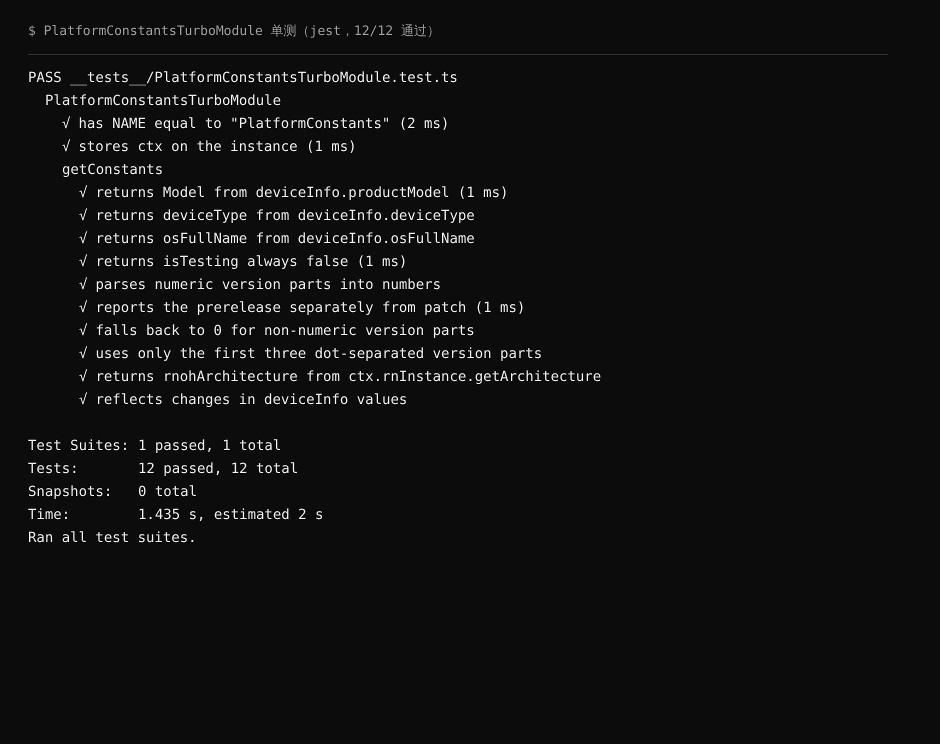 The height and width of the screenshot is (744, 940). I want to click on summary-label: Snapshots:, so click(71, 492).